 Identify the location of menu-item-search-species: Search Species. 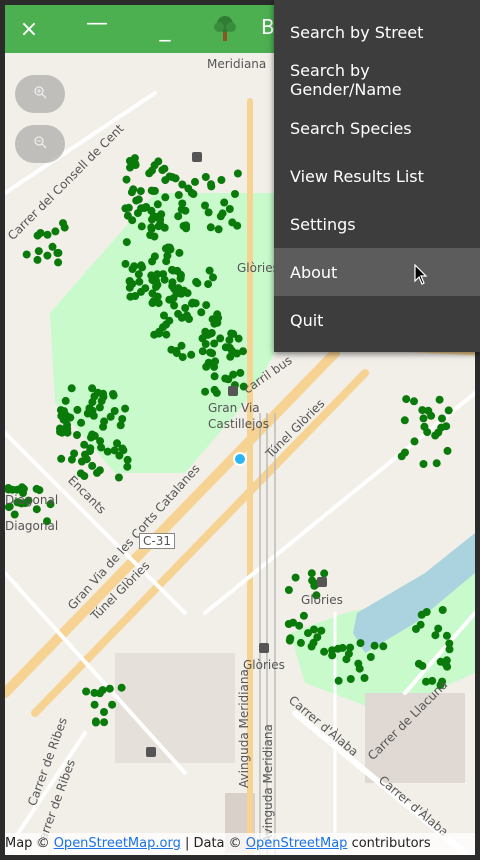
(377, 128).